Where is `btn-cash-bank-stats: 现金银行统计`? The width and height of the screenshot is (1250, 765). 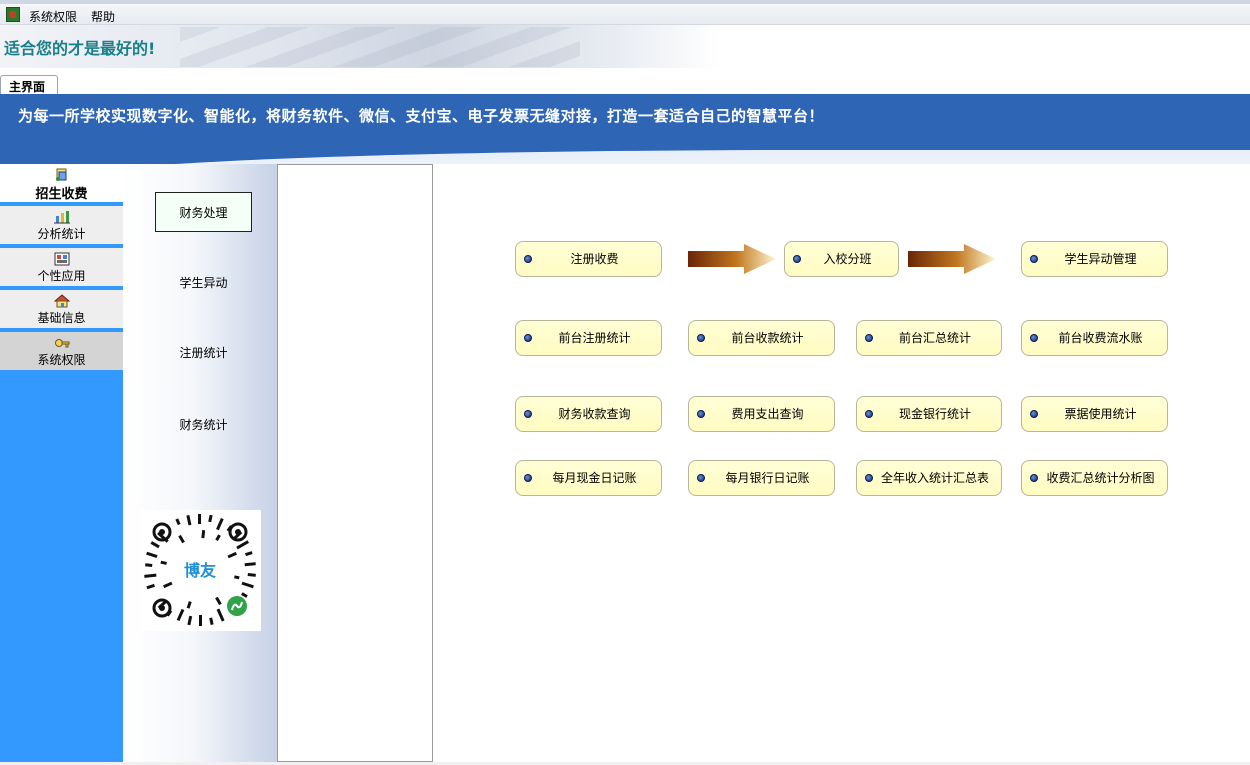 btn-cash-bank-stats: 现金银行统计 is located at coordinates (929, 414).